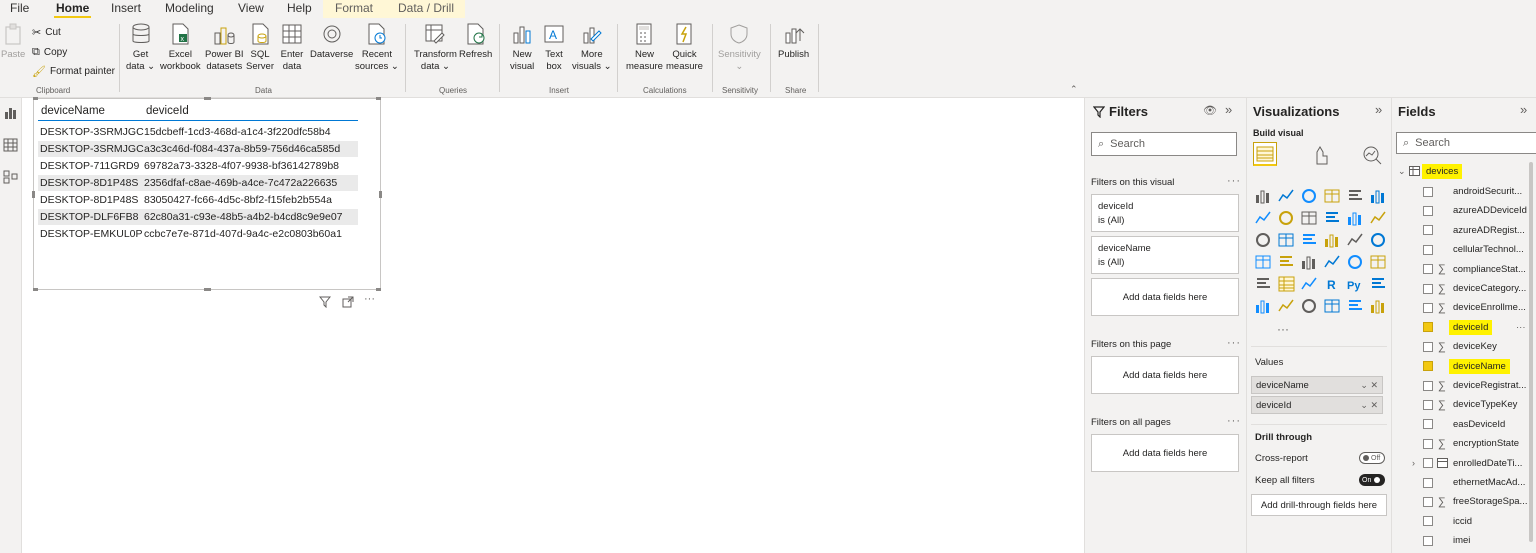 The image size is (1536, 553). I want to click on tab-home: Home, so click(73, 9).